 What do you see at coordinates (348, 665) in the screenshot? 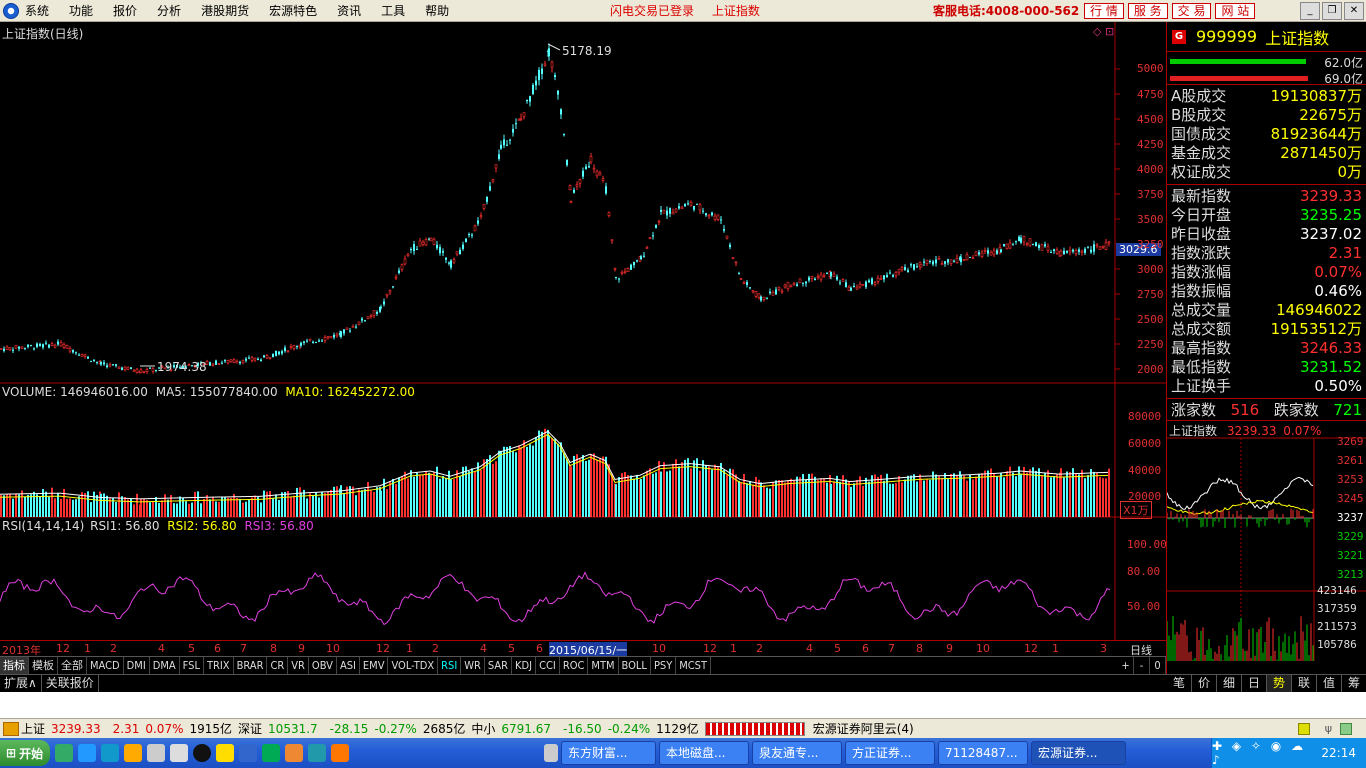
I see `indicator-tab: ASI` at bounding box center [348, 665].